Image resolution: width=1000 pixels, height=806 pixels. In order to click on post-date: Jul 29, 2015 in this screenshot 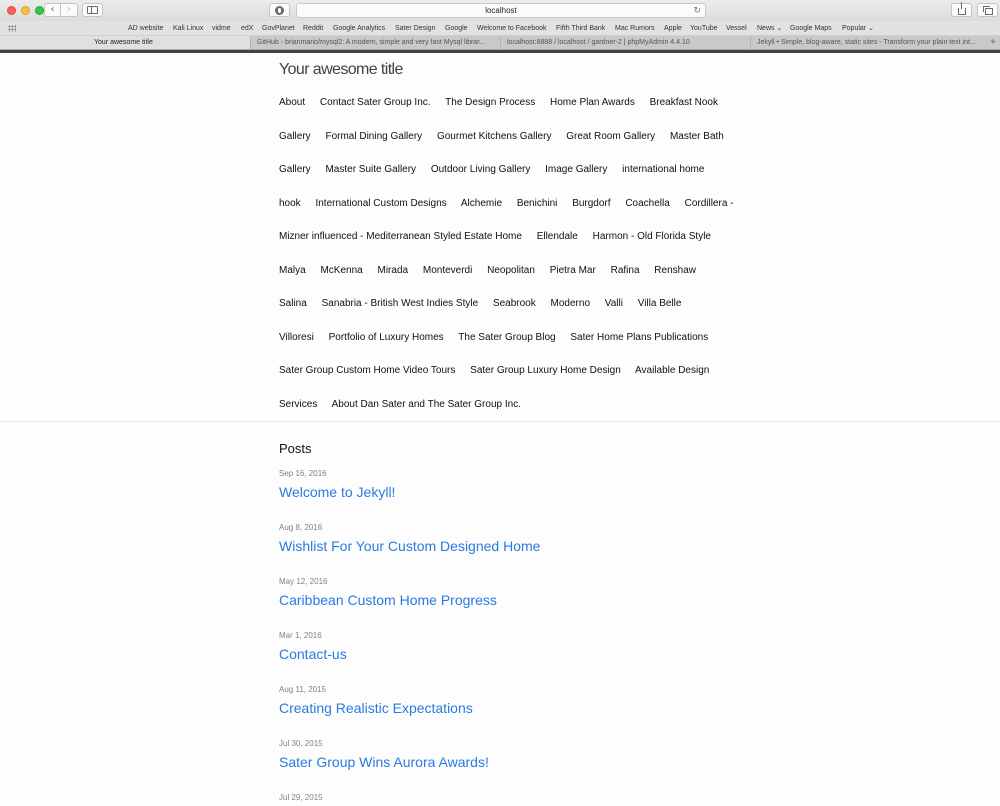, I will do `click(301, 797)`.